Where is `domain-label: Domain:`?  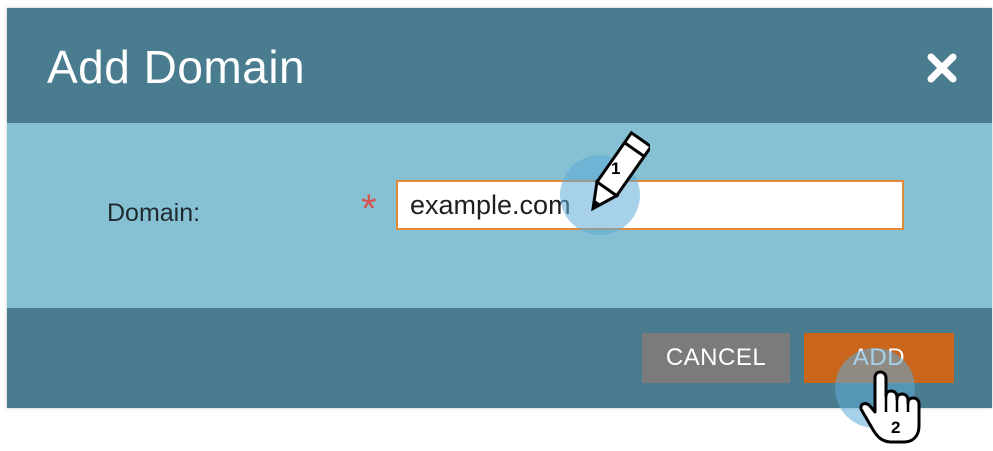
domain-label: Domain: is located at coordinates (154, 213).